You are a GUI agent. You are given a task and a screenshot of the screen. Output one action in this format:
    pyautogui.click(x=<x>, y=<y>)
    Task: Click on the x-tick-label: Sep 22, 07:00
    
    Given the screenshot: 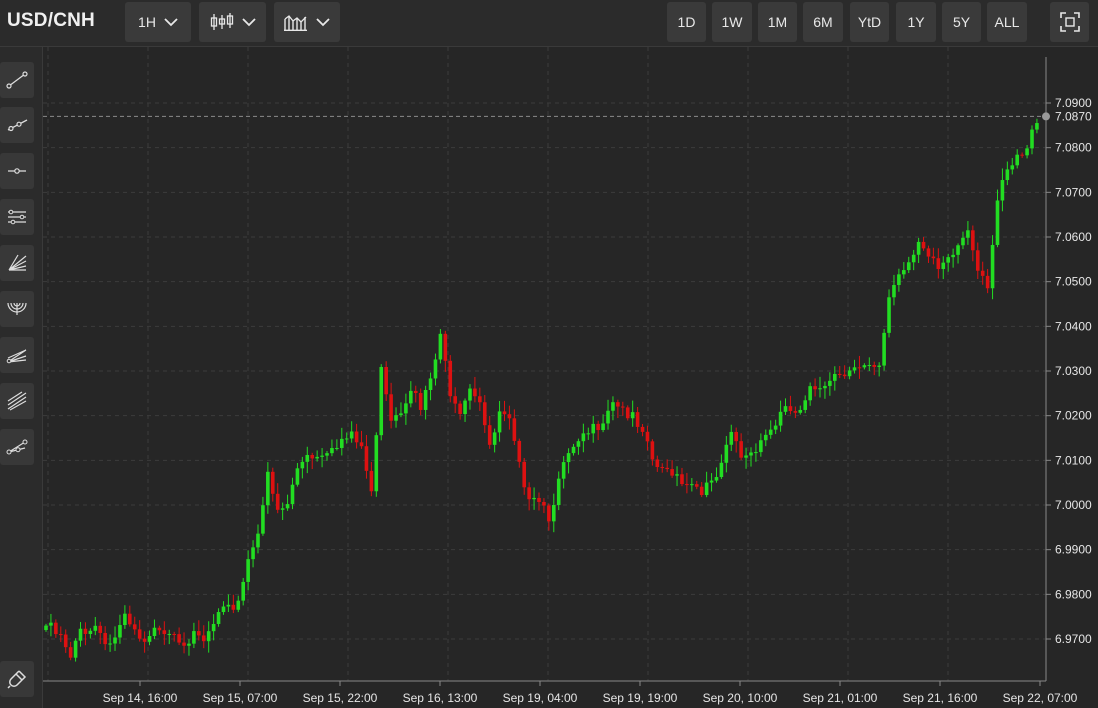 What is the action you would take?
    pyautogui.click(x=1040, y=698)
    